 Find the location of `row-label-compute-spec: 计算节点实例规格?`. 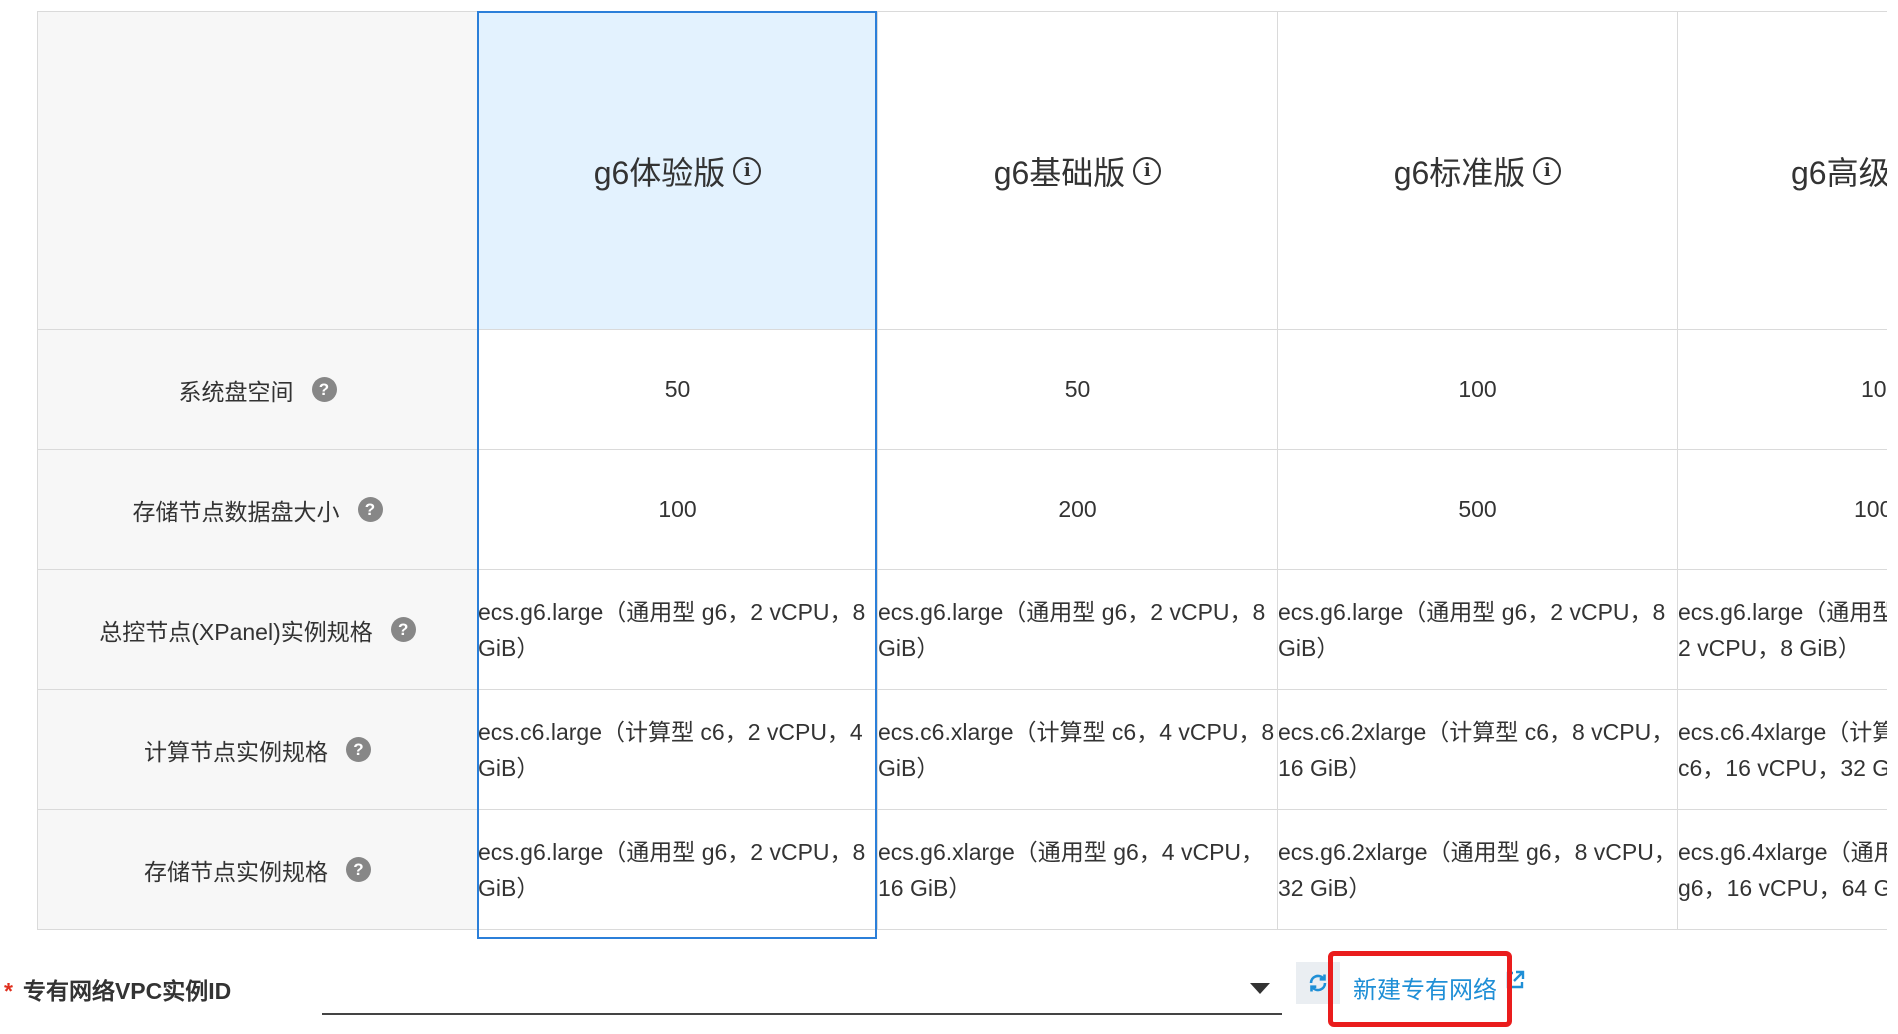

row-label-compute-spec: 计算节点实例规格? is located at coordinates (257, 749).